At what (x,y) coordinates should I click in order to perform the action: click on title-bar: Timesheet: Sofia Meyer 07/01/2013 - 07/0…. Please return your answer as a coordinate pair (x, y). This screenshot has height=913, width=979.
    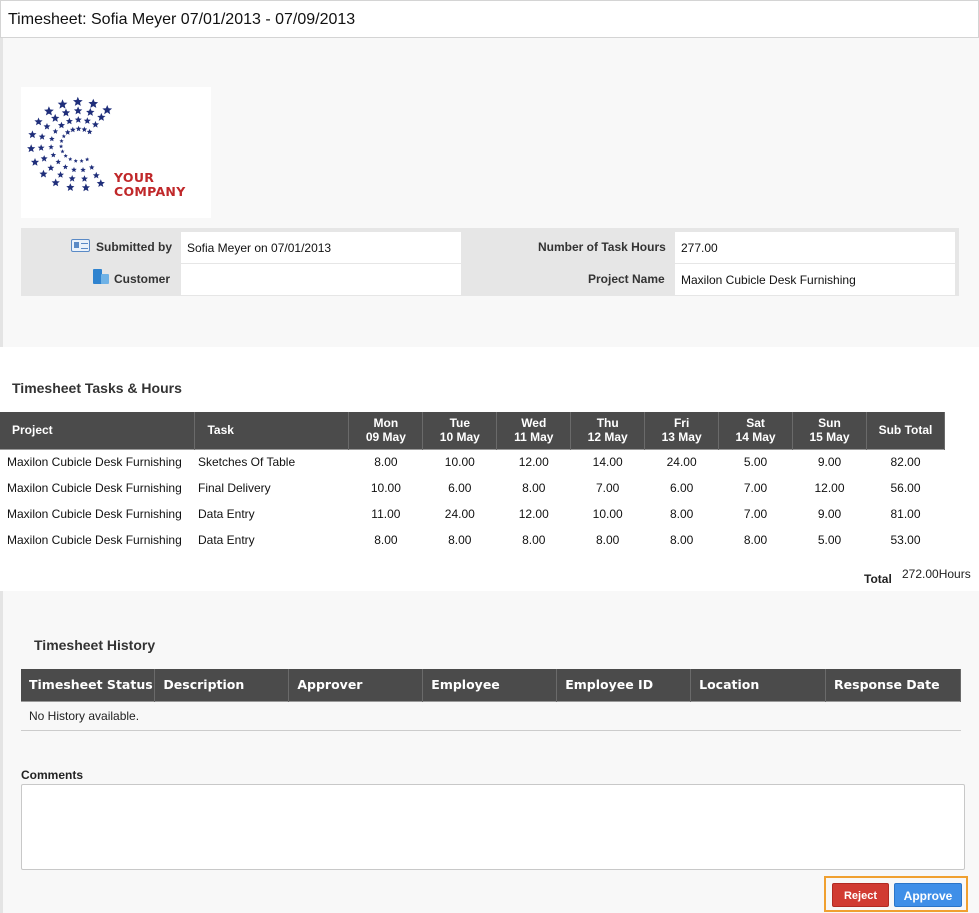
    Looking at the image, I should click on (489, 19).